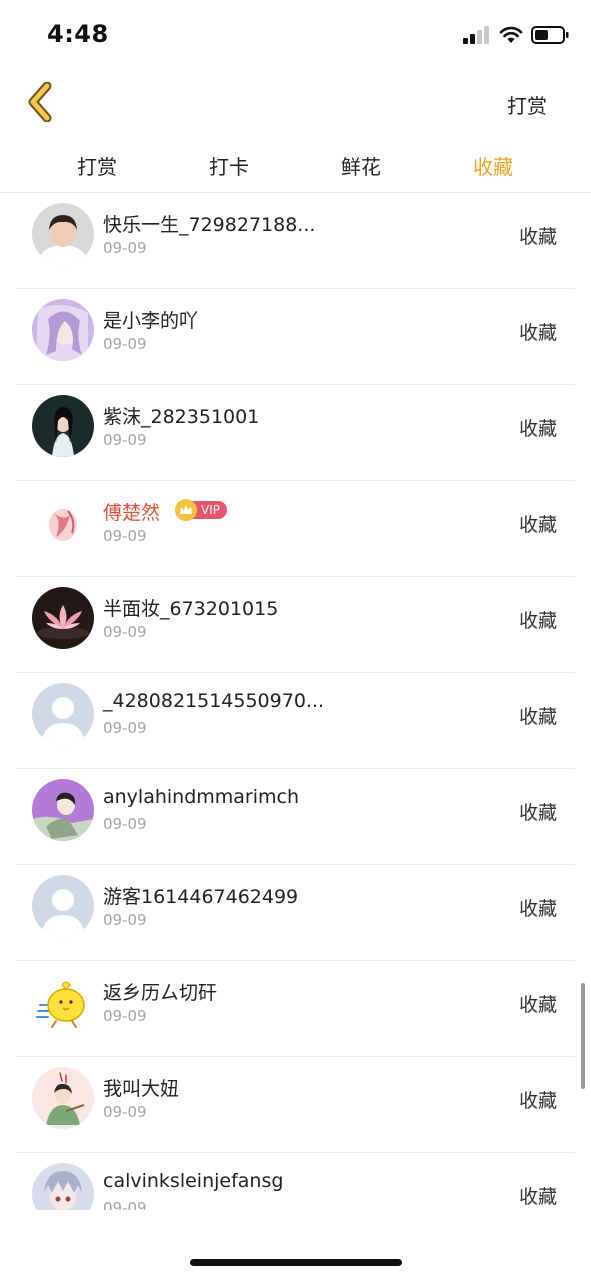 The height and width of the screenshot is (1280, 591). What do you see at coordinates (191, 609) in the screenshot?
I see `user-name: 半面妆_673201015` at bounding box center [191, 609].